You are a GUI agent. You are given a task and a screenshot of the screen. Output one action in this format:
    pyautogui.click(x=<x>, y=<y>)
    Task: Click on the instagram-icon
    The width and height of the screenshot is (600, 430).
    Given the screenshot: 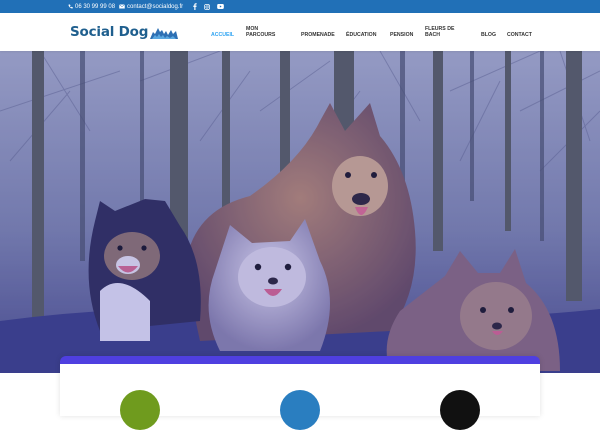 What is the action you would take?
    pyautogui.click(x=207, y=6)
    